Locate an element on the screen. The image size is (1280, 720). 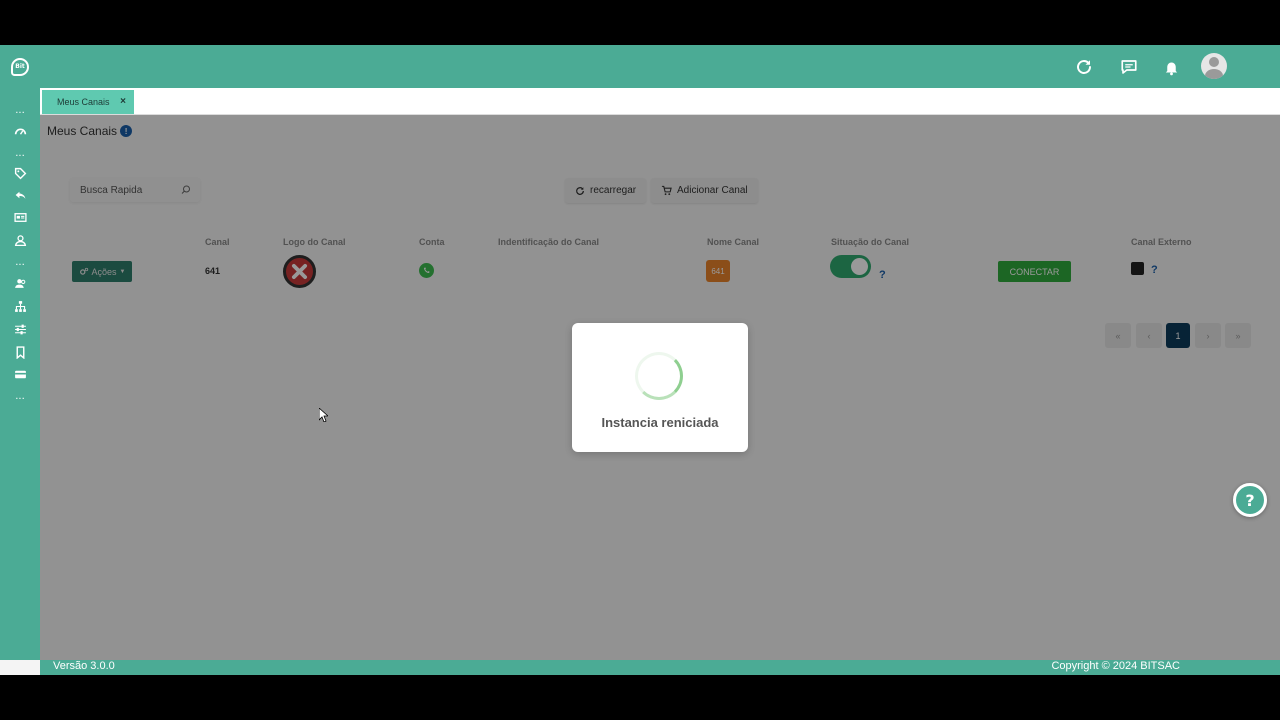
credit-card-icon is located at coordinates (20, 374).